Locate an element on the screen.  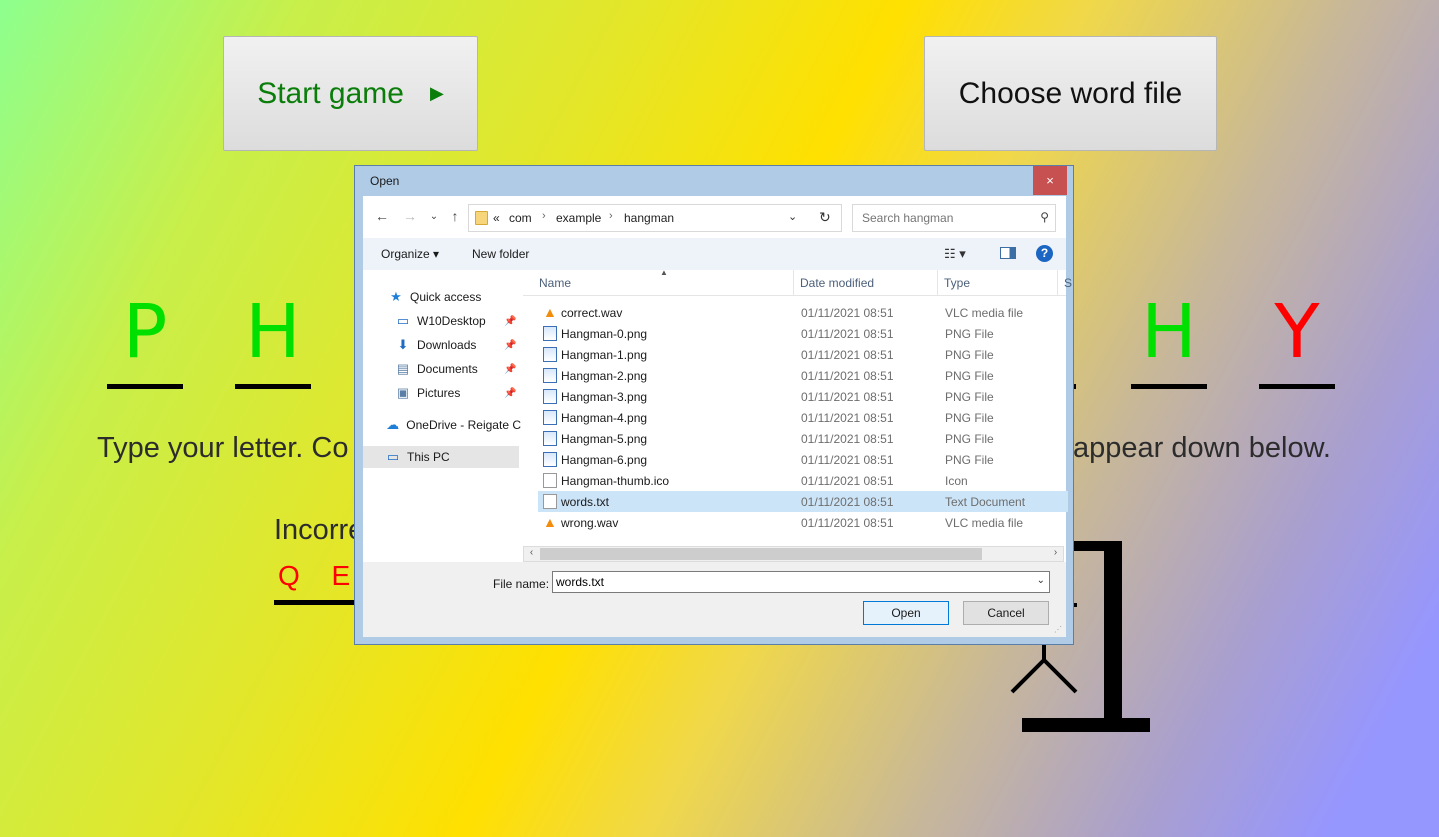
nav-item-documents: ▤ Documents 📌 is located at coordinates (457, 369).